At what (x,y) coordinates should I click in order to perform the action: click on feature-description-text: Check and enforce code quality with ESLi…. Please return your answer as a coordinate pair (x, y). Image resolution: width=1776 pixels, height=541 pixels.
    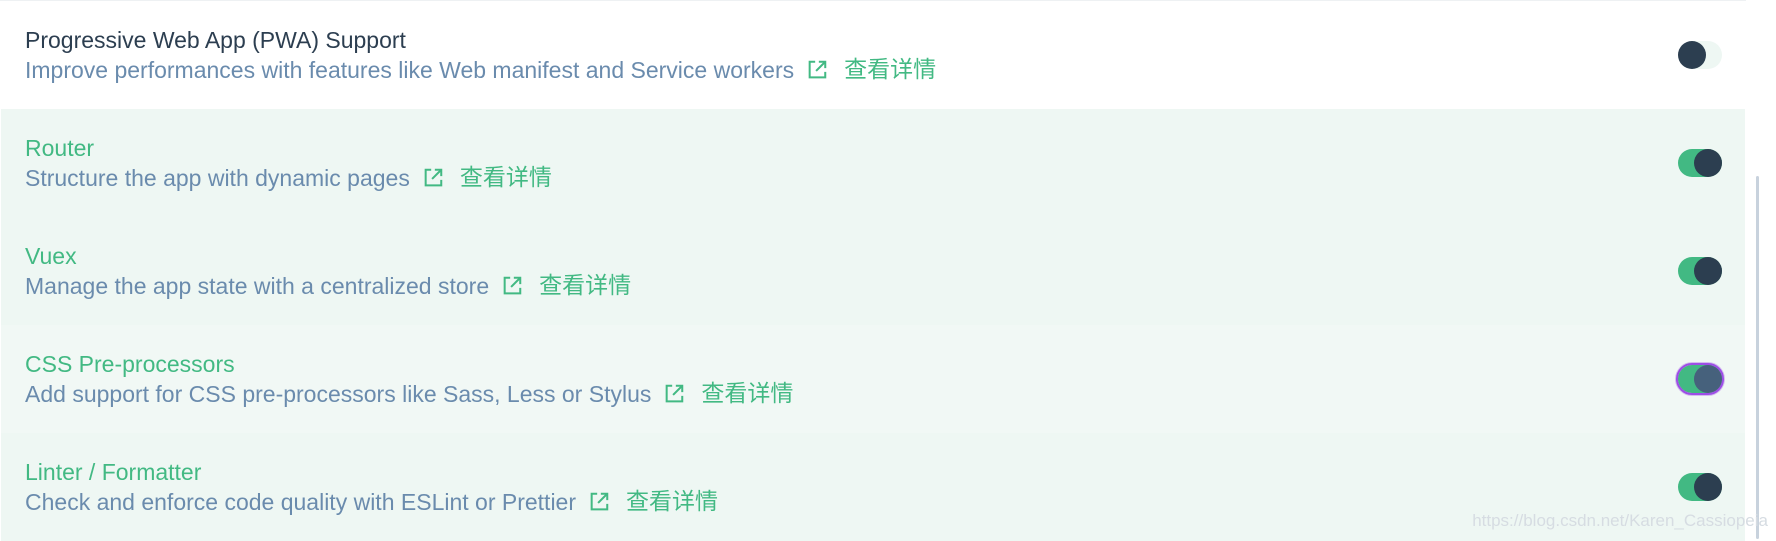
    Looking at the image, I should click on (300, 502).